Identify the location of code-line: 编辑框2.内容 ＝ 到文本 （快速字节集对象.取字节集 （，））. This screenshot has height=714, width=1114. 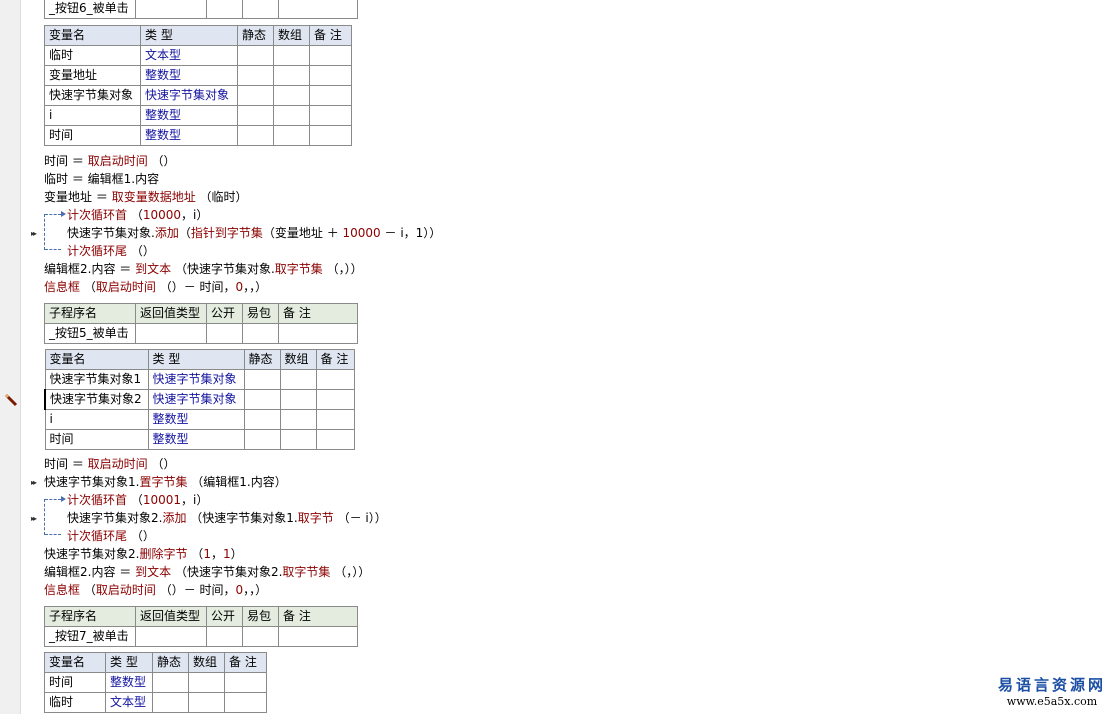
(203, 269).